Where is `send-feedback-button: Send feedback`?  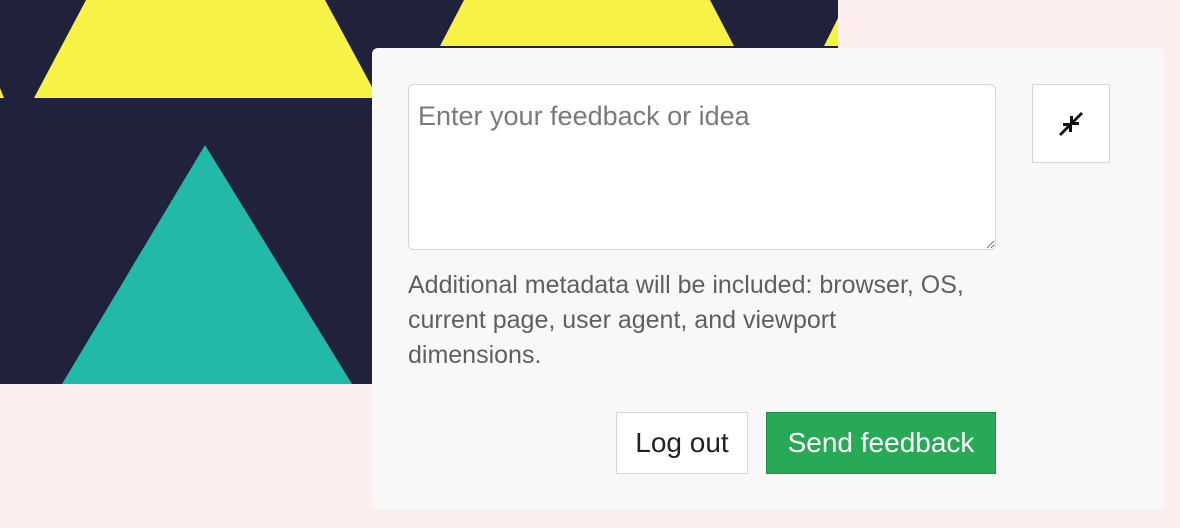 send-feedback-button: Send feedback is located at coordinates (881, 443).